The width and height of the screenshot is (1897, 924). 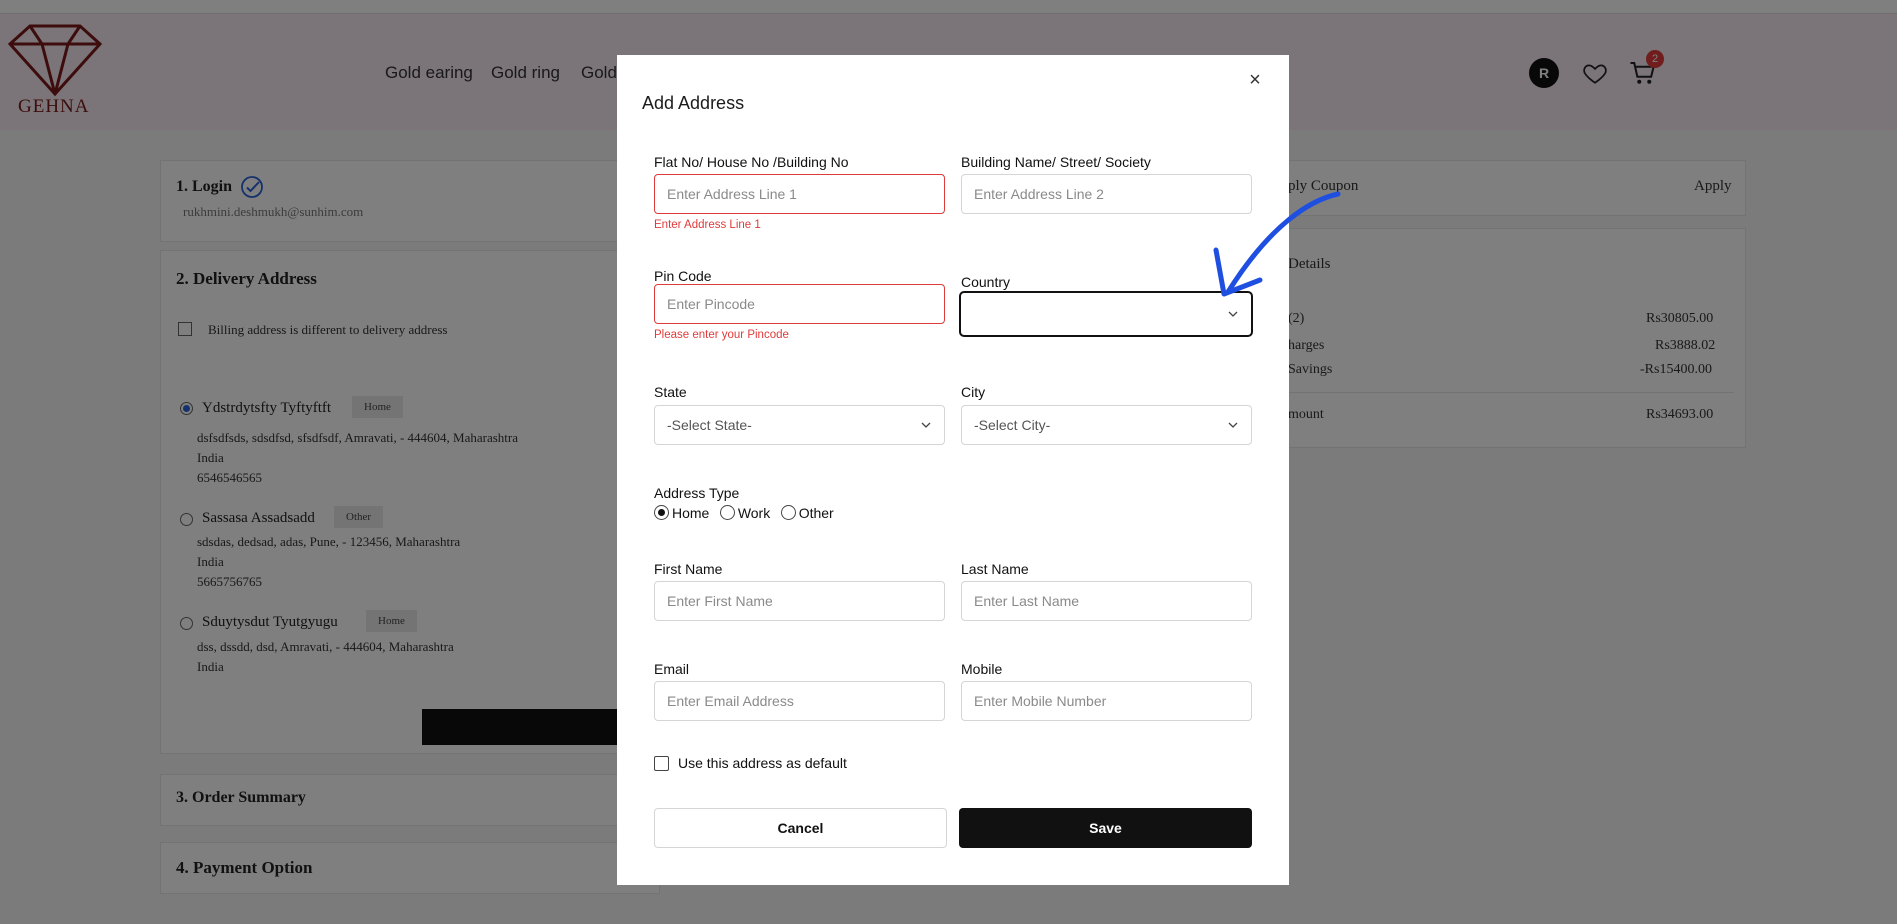 I want to click on last-name-input, so click(x=1106, y=601).